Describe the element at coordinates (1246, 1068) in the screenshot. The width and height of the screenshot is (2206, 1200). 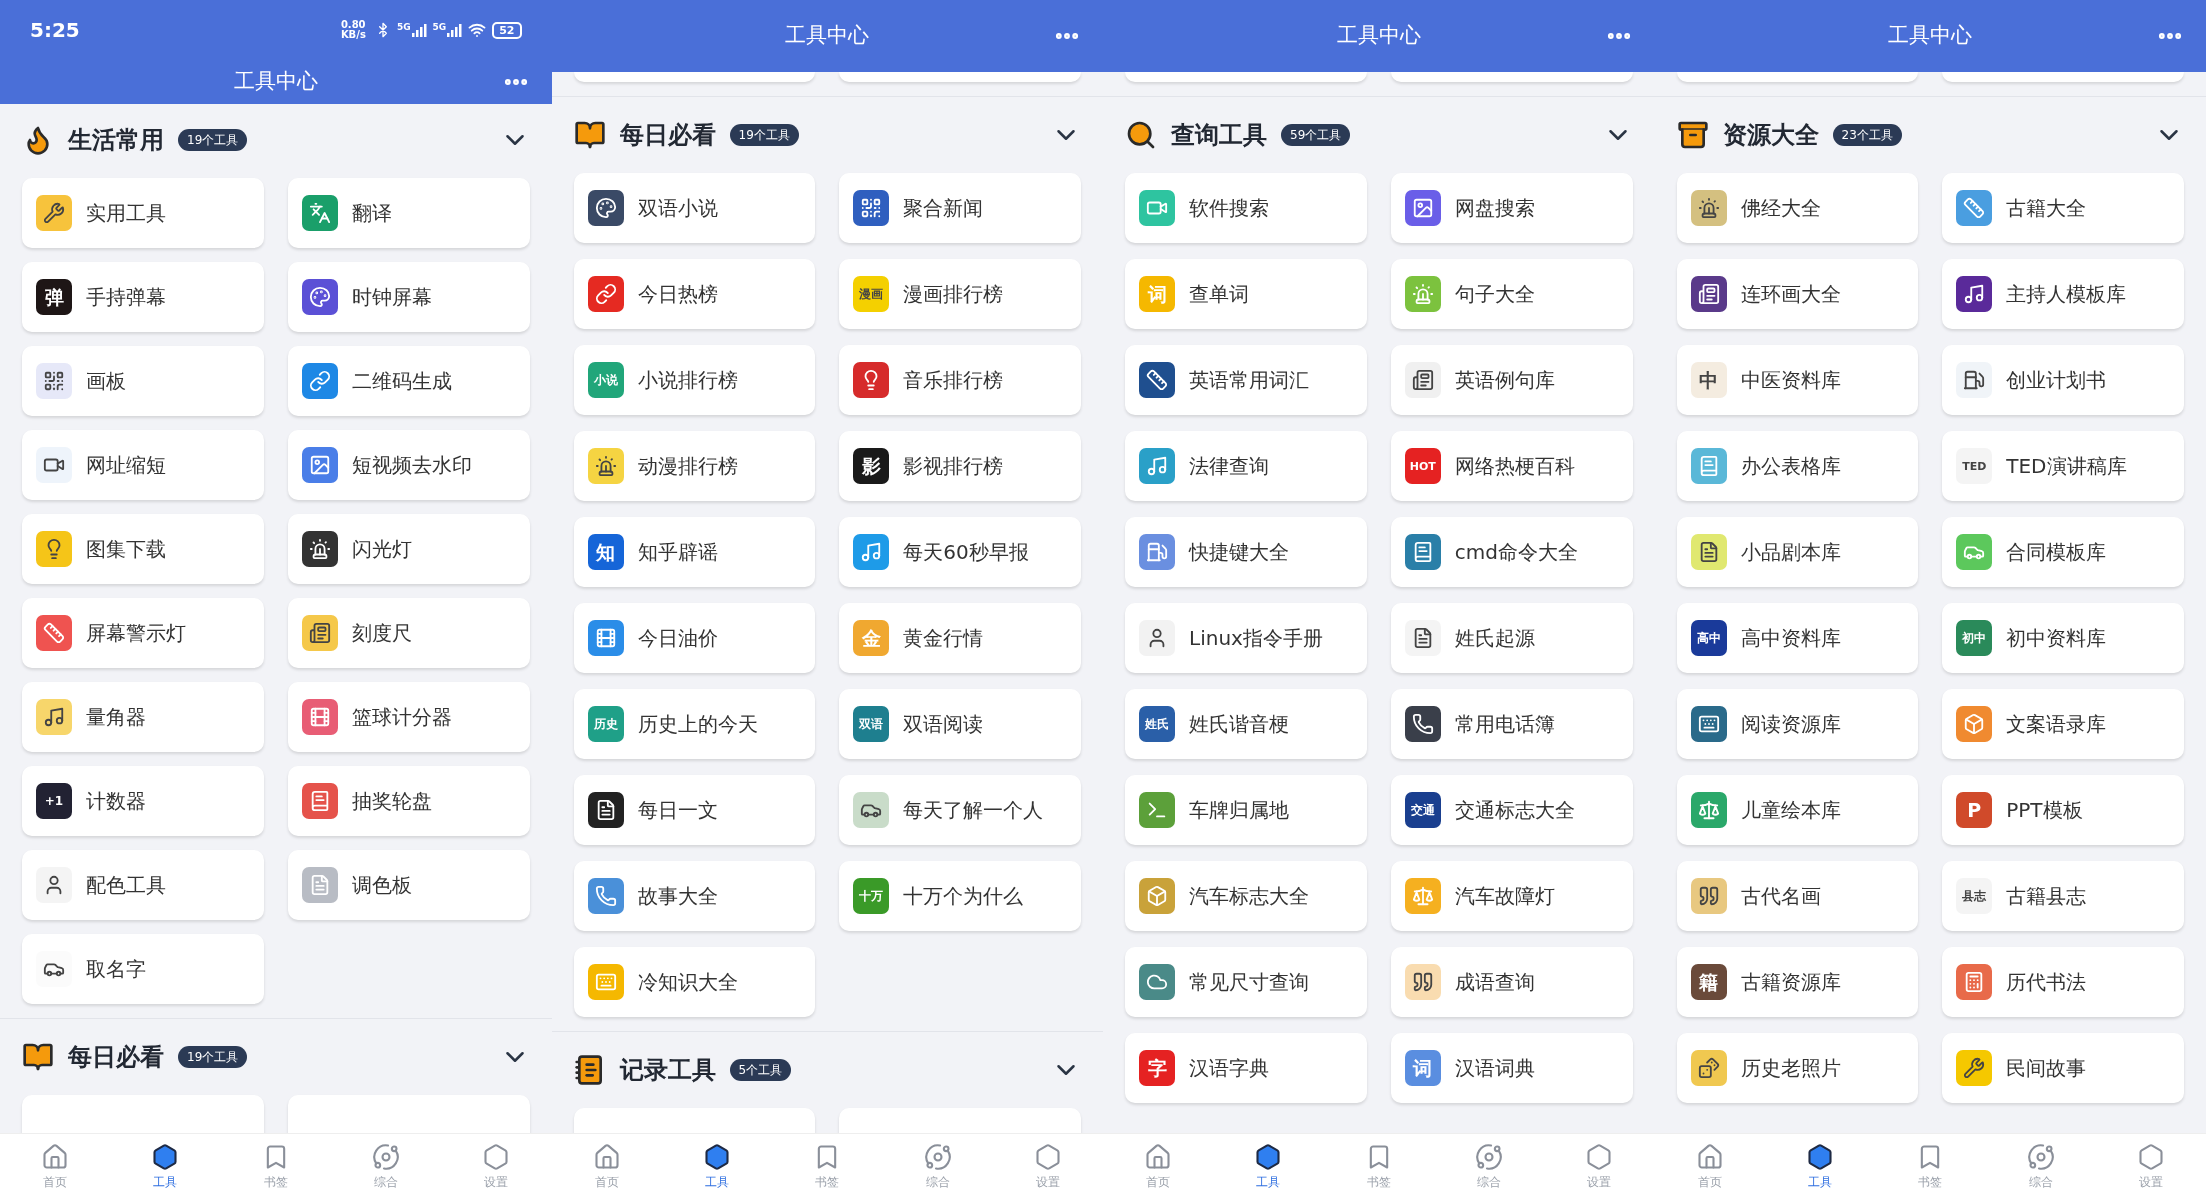
I see `tool-card: 字 汉语字典` at that location.